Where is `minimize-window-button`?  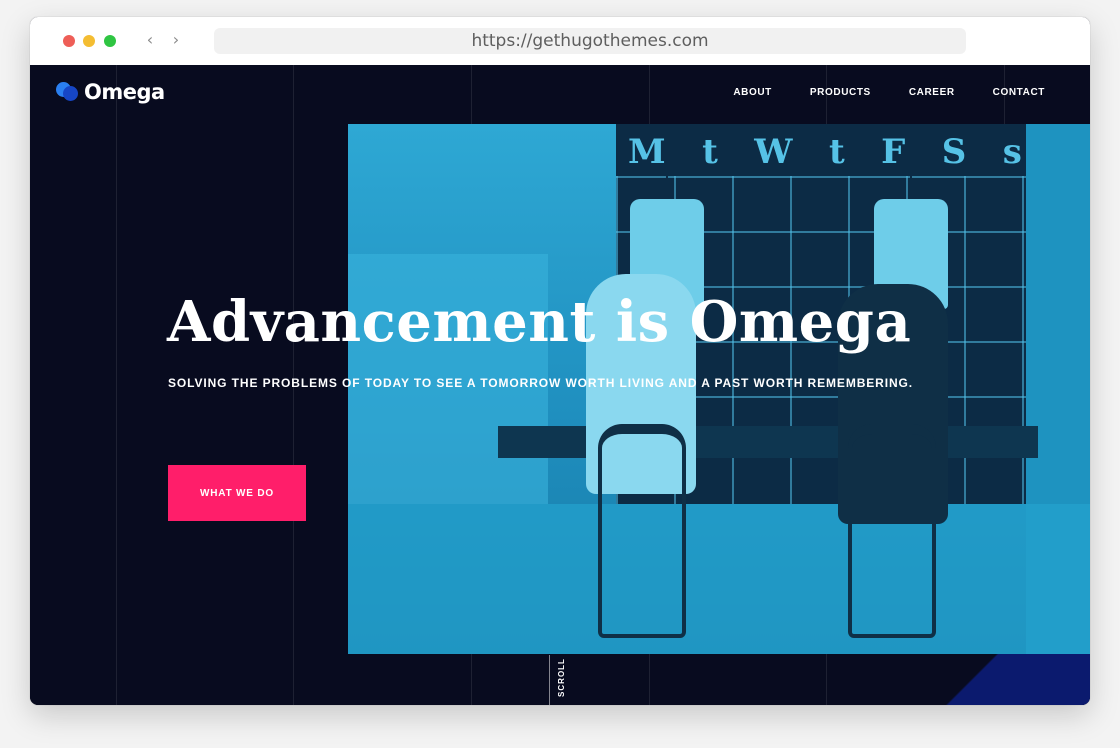
minimize-window-button is located at coordinates (89, 41).